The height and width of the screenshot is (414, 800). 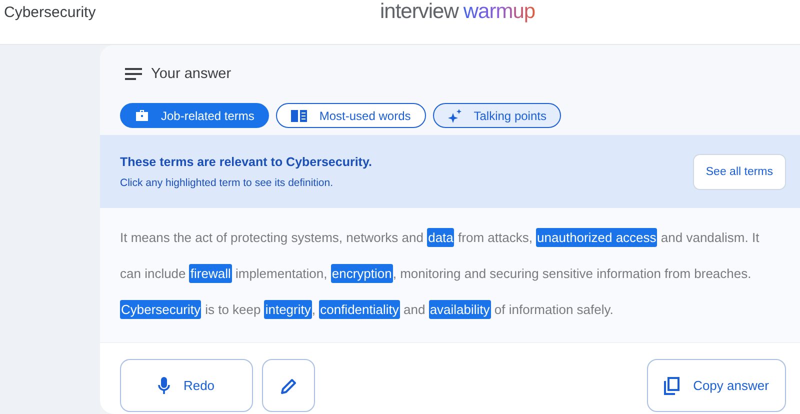 I want to click on redo-button: Redo, so click(x=186, y=385).